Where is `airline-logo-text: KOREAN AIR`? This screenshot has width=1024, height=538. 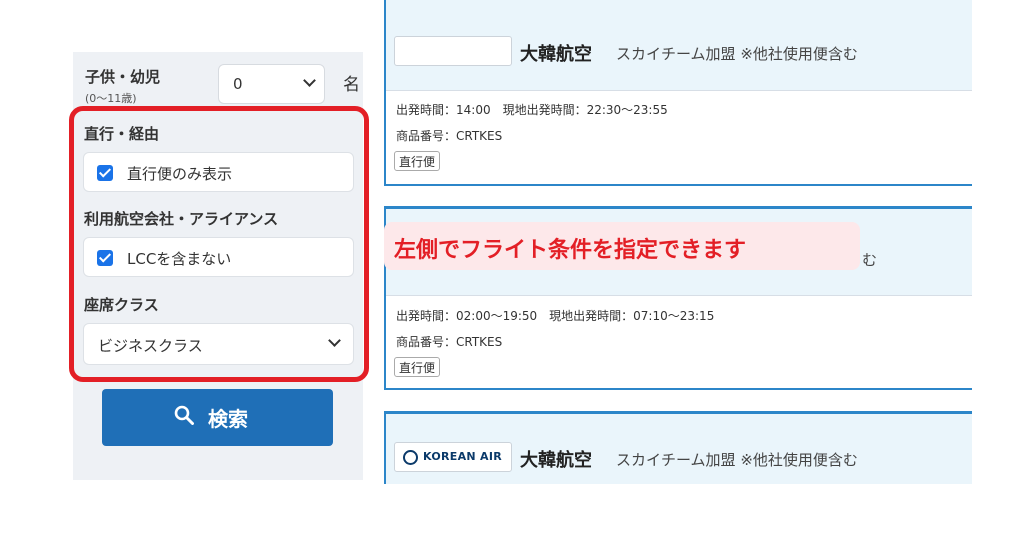
airline-logo-text: KOREAN AIR is located at coordinates (462, 456).